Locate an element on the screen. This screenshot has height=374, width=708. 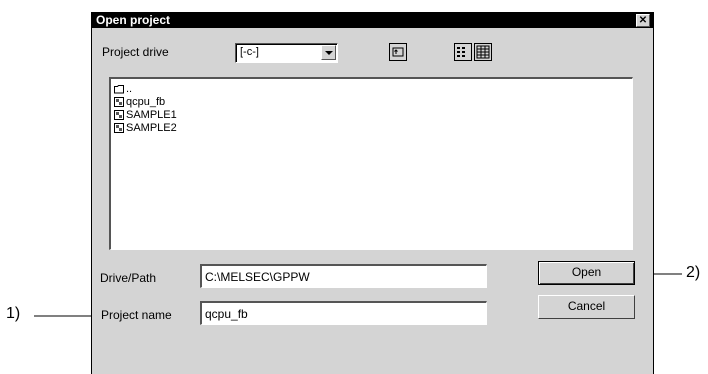
dialog-title: Open project is located at coordinates (133, 20).